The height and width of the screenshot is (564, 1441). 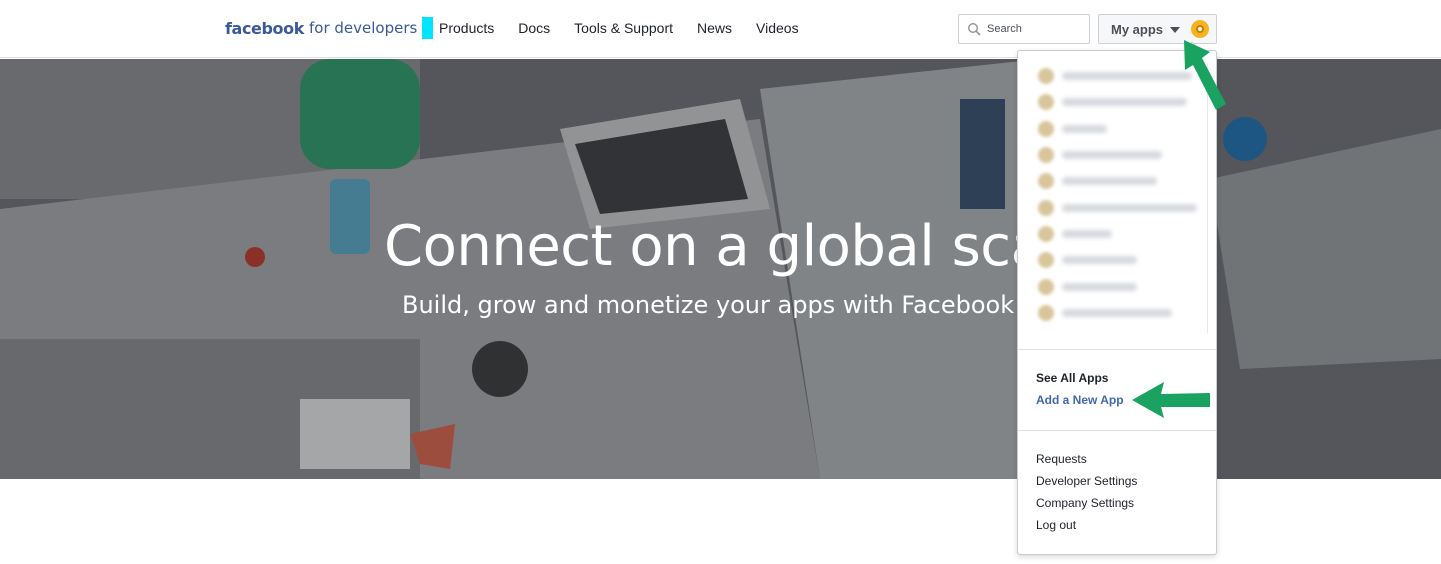 I want to click on nav-item-news: News, so click(x=714, y=28).